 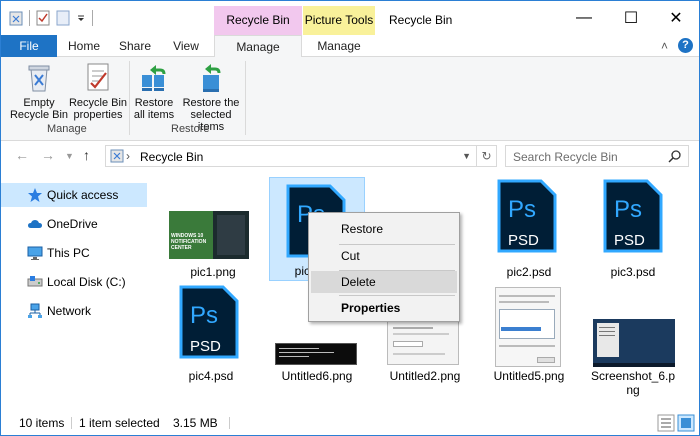 I want to click on recent-locations-chevron-icon: ▼, so click(x=69, y=156).